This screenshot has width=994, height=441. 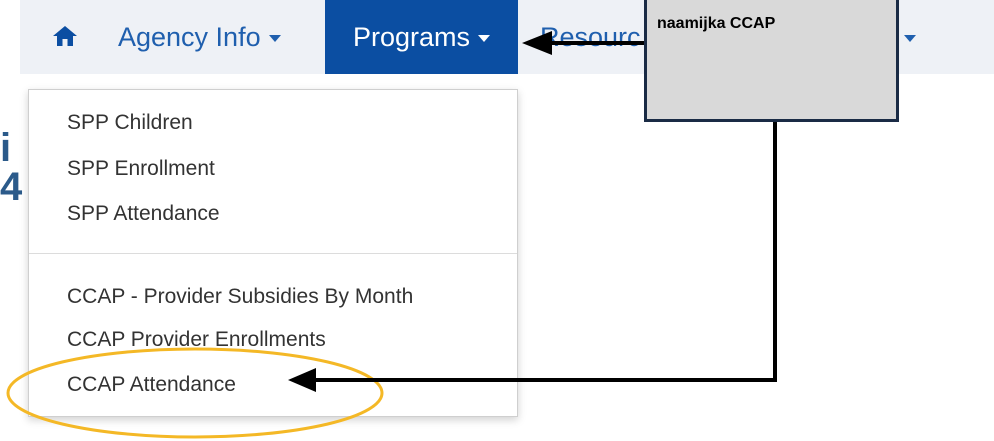 What do you see at coordinates (195, 393) in the screenshot?
I see `highlight-circle` at bounding box center [195, 393].